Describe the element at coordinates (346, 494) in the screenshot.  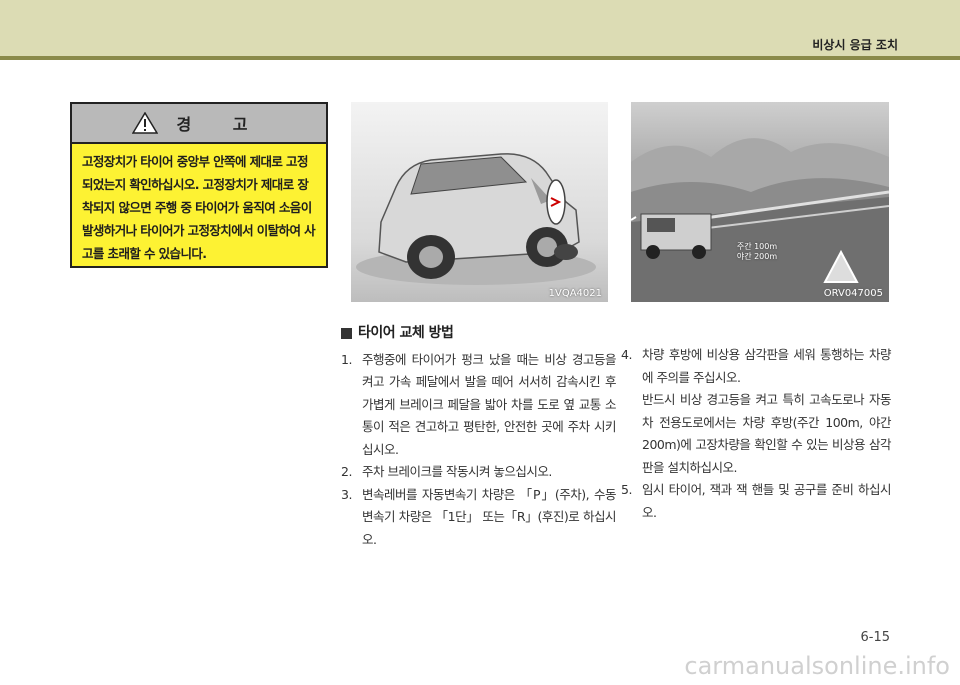
I see `step-number: 3.` at that location.